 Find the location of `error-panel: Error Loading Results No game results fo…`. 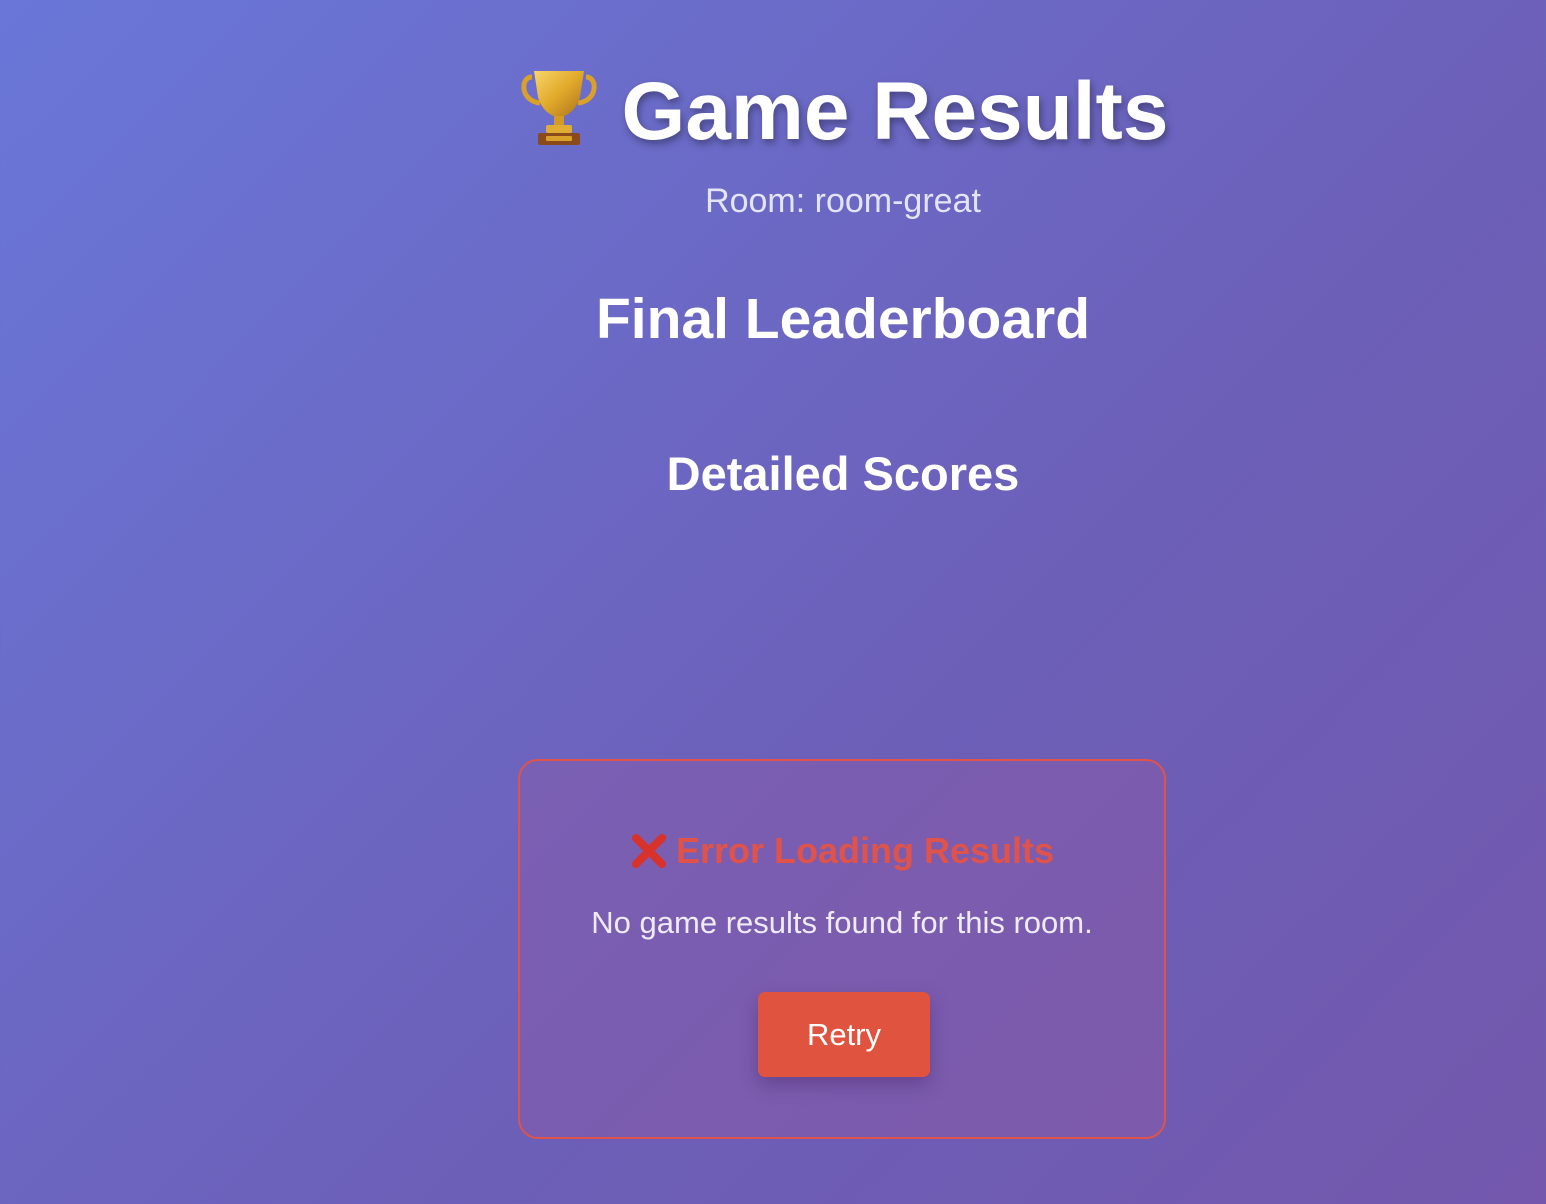

error-panel: Error Loading Results No game results fo… is located at coordinates (842, 949).